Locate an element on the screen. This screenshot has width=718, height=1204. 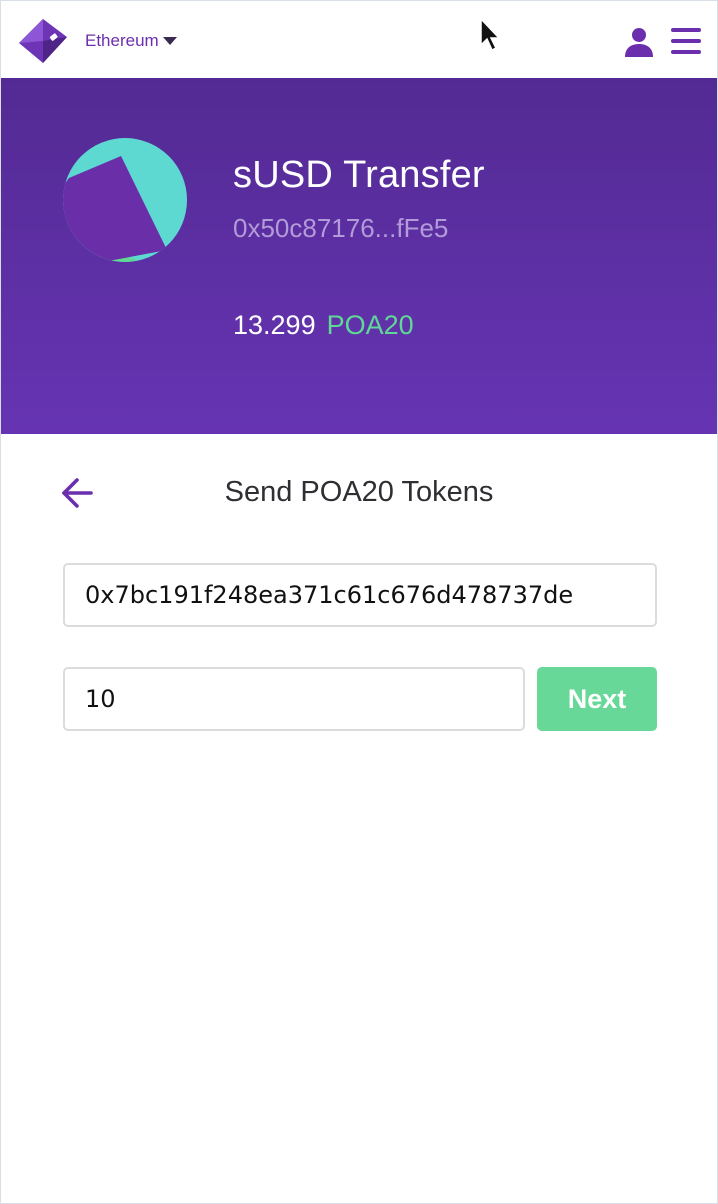
network-dropdown: Ethereum is located at coordinates (131, 41).